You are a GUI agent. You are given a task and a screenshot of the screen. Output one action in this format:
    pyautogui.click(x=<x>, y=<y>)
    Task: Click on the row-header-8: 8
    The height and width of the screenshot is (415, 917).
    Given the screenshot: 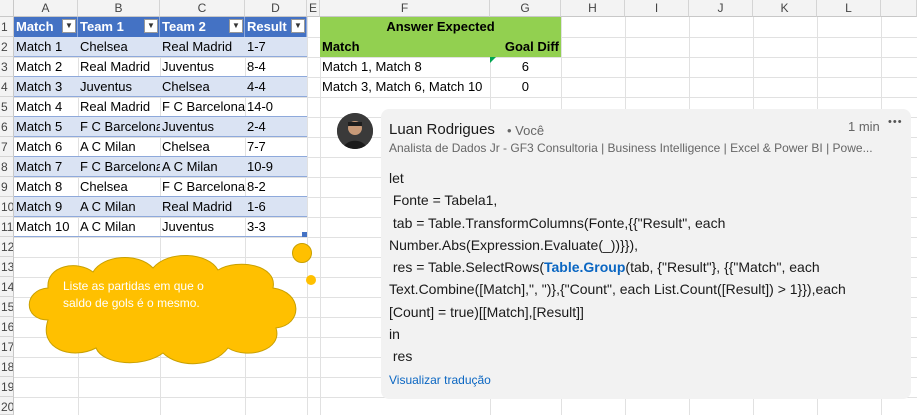 What is the action you would take?
    pyautogui.click(x=7, y=167)
    